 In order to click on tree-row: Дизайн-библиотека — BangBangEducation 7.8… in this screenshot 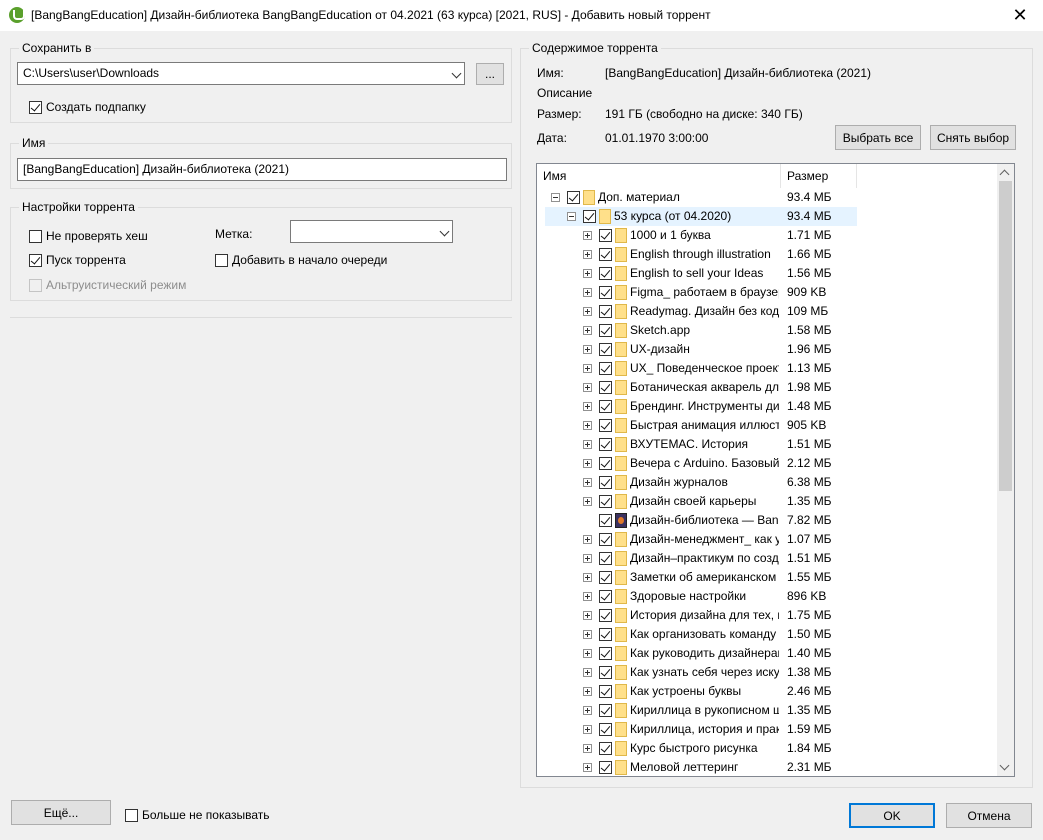, I will do `click(767, 520)`.